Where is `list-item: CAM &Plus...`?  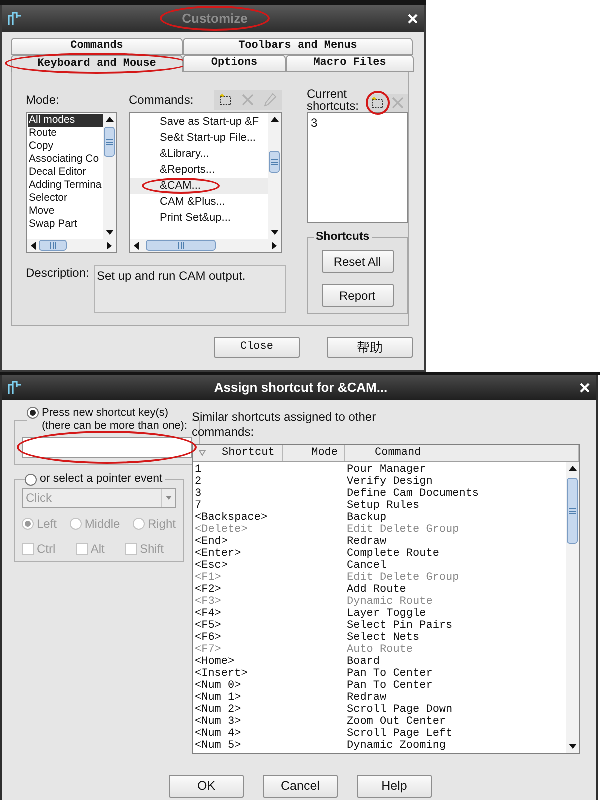 list-item: CAM &Plus... is located at coordinates (199, 202).